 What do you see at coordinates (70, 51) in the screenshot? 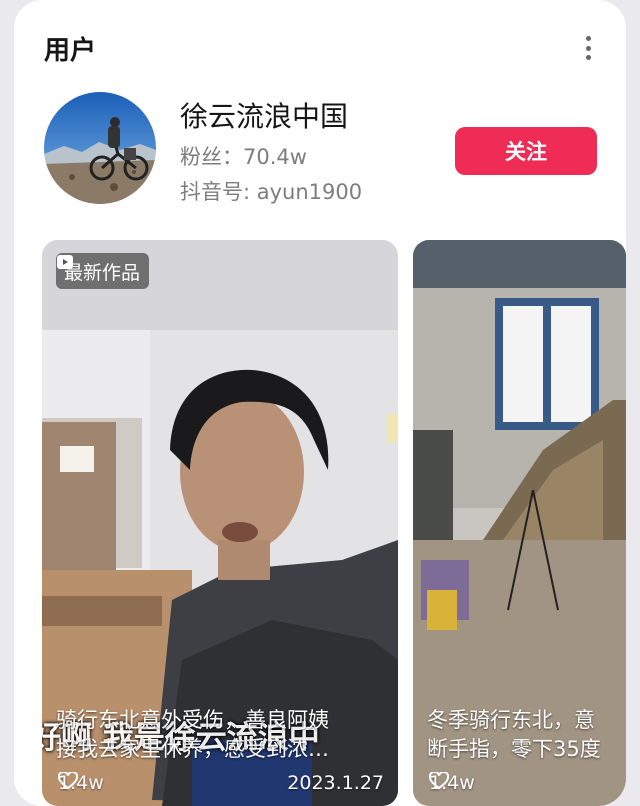
I see `section-title: 用户` at bounding box center [70, 51].